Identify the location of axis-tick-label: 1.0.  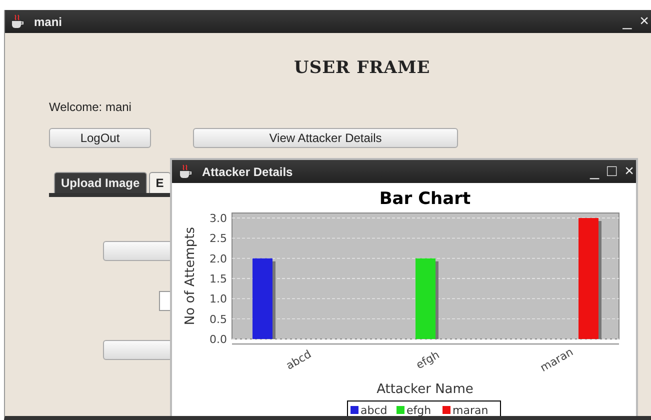
(218, 299).